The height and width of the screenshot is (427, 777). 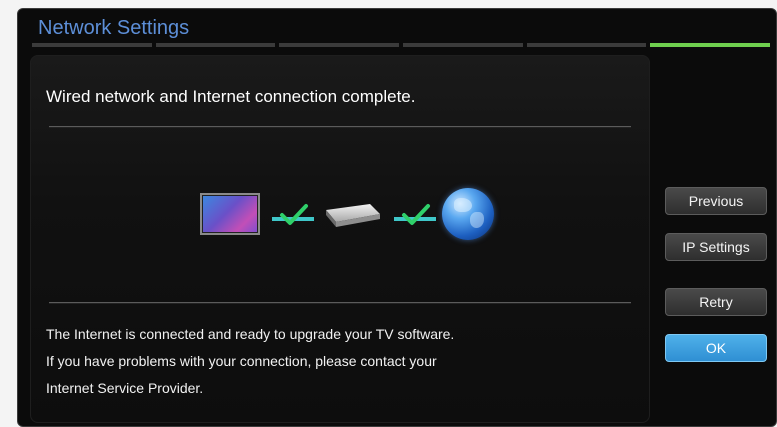 I want to click on tv-icon, so click(x=230, y=214).